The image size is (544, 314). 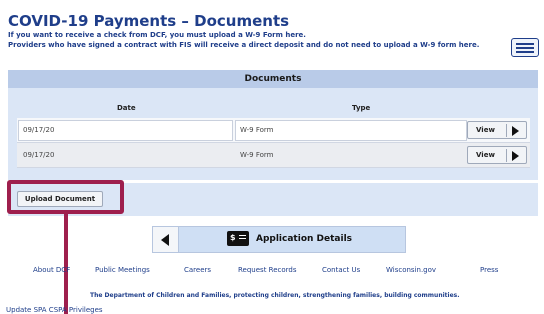 I want to click on footer-link-wisconsin: Wisconsin.gov, so click(x=411, y=270).